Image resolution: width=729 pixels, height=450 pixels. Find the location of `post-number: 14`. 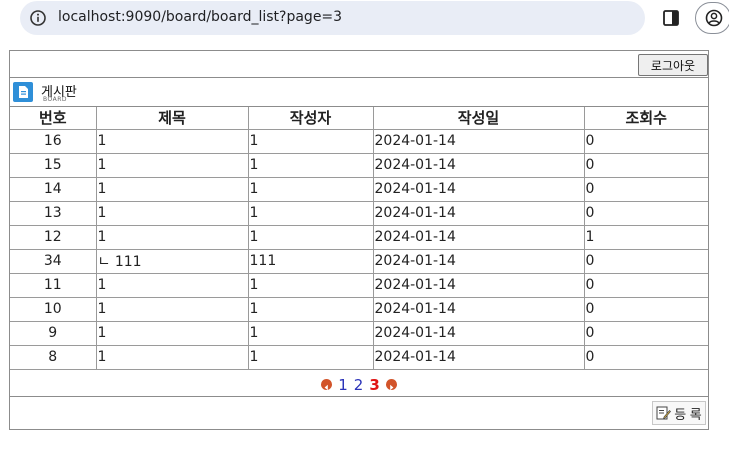

post-number: 14 is located at coordinates (53, 189).